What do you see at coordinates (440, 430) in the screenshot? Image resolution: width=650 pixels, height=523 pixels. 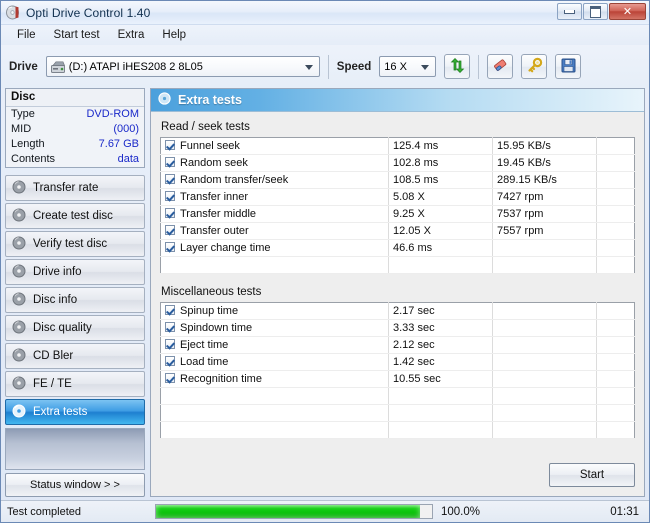 I see `test-value-primary` at bounding box center [440, 430].